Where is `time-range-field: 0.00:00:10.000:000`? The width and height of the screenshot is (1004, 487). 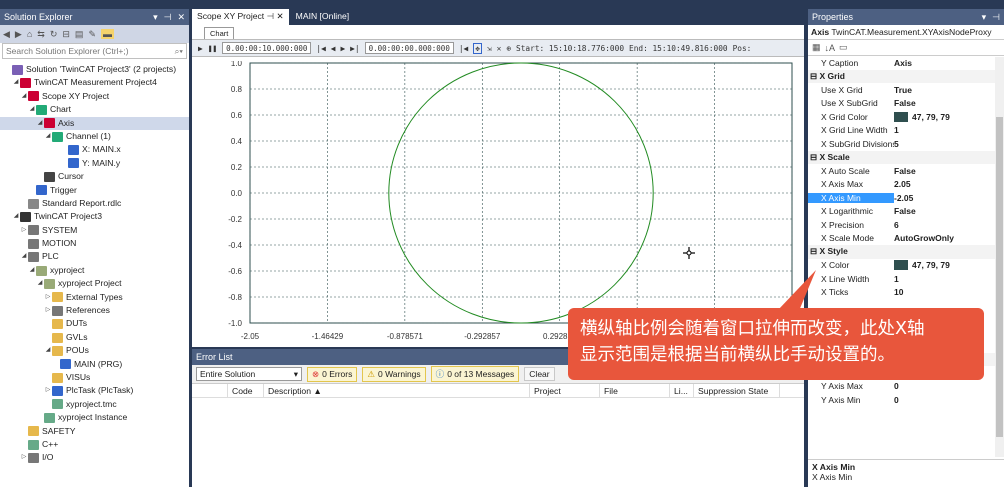
time-range-field: 0.00:00:10.000:000 is located at coordinates (267, 48).